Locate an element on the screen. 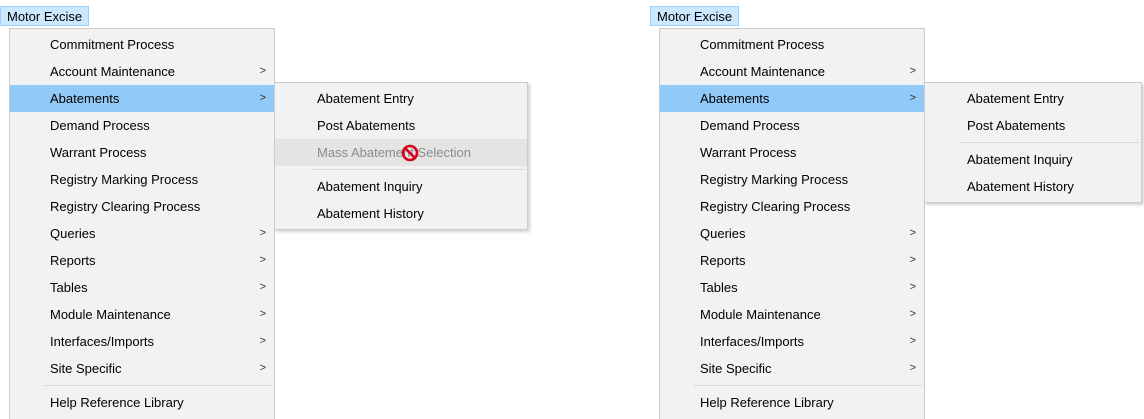 Image resolution: width=1144 pixels, height=419 pixels. submenu-item-label: Mass Abatement Selection is located at coordinates (394, 152).